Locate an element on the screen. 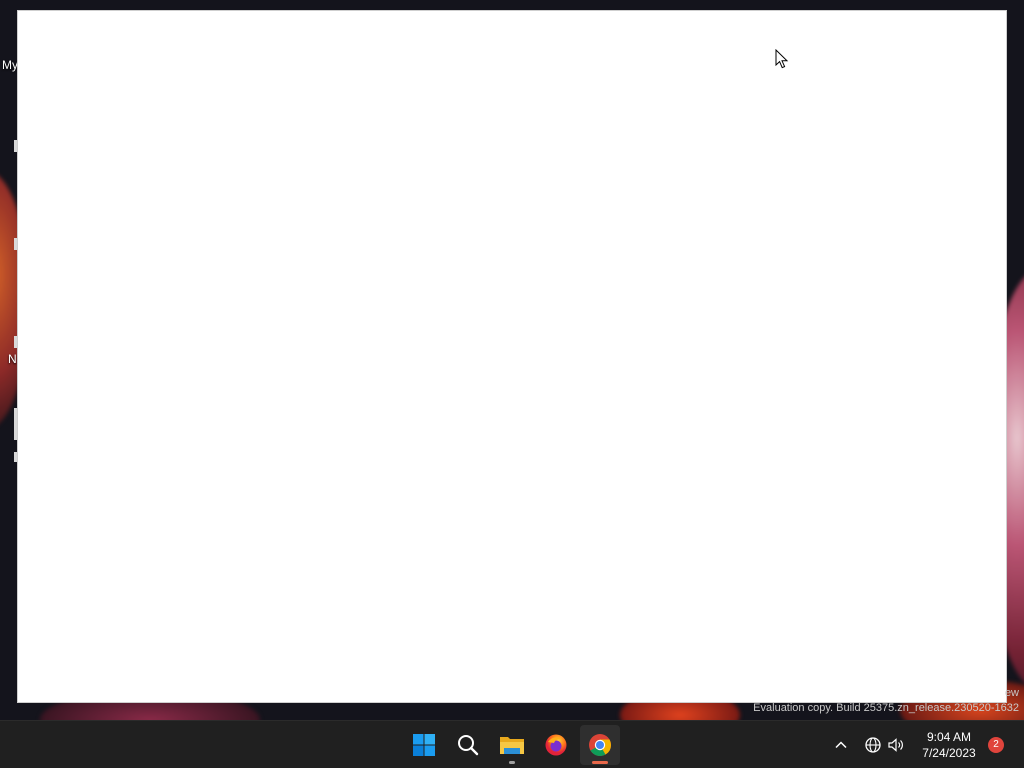  volume-icon is located at coordinates (895, 745).